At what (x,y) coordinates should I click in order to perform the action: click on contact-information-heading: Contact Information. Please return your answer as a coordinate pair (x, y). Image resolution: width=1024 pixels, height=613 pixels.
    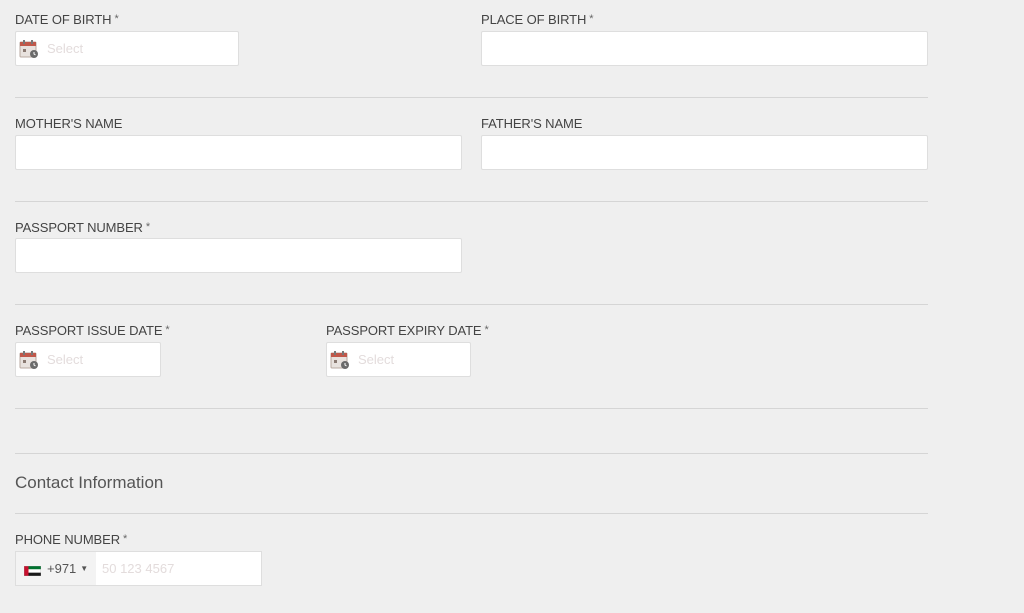
    Looking at the image, I should click on (89, 482).